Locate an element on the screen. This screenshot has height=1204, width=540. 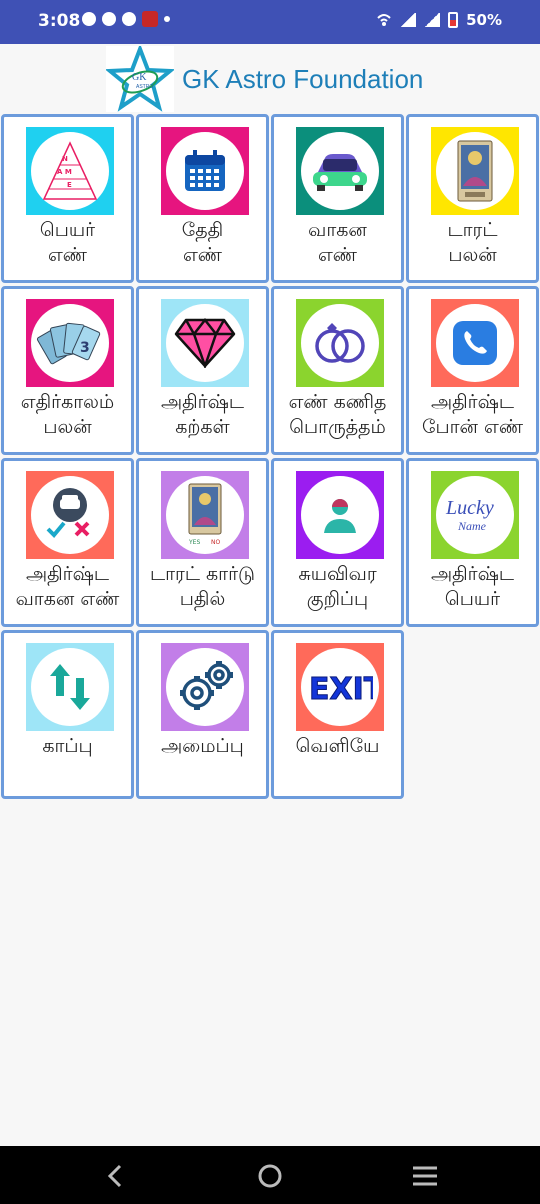
more-notifications-icon is located at coordinates (167, 19).